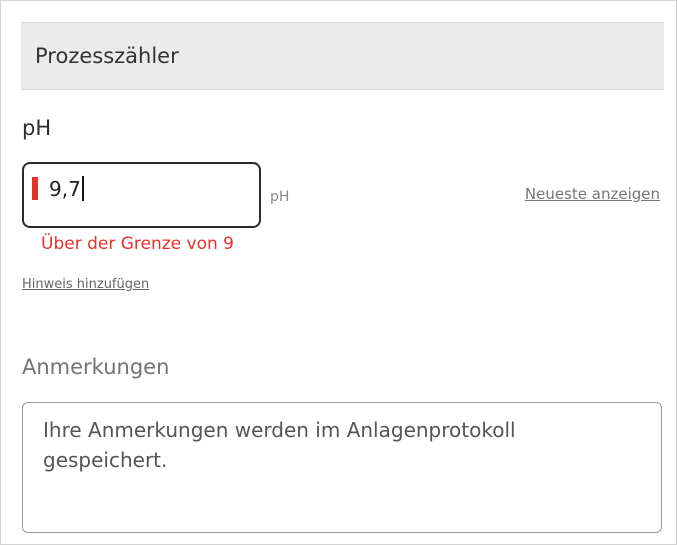  What do you see at coordinates (137, 244) in the screenshot?
I see `limit-error-message: Über der Grenze von 9` at bounding box center [137, 244].